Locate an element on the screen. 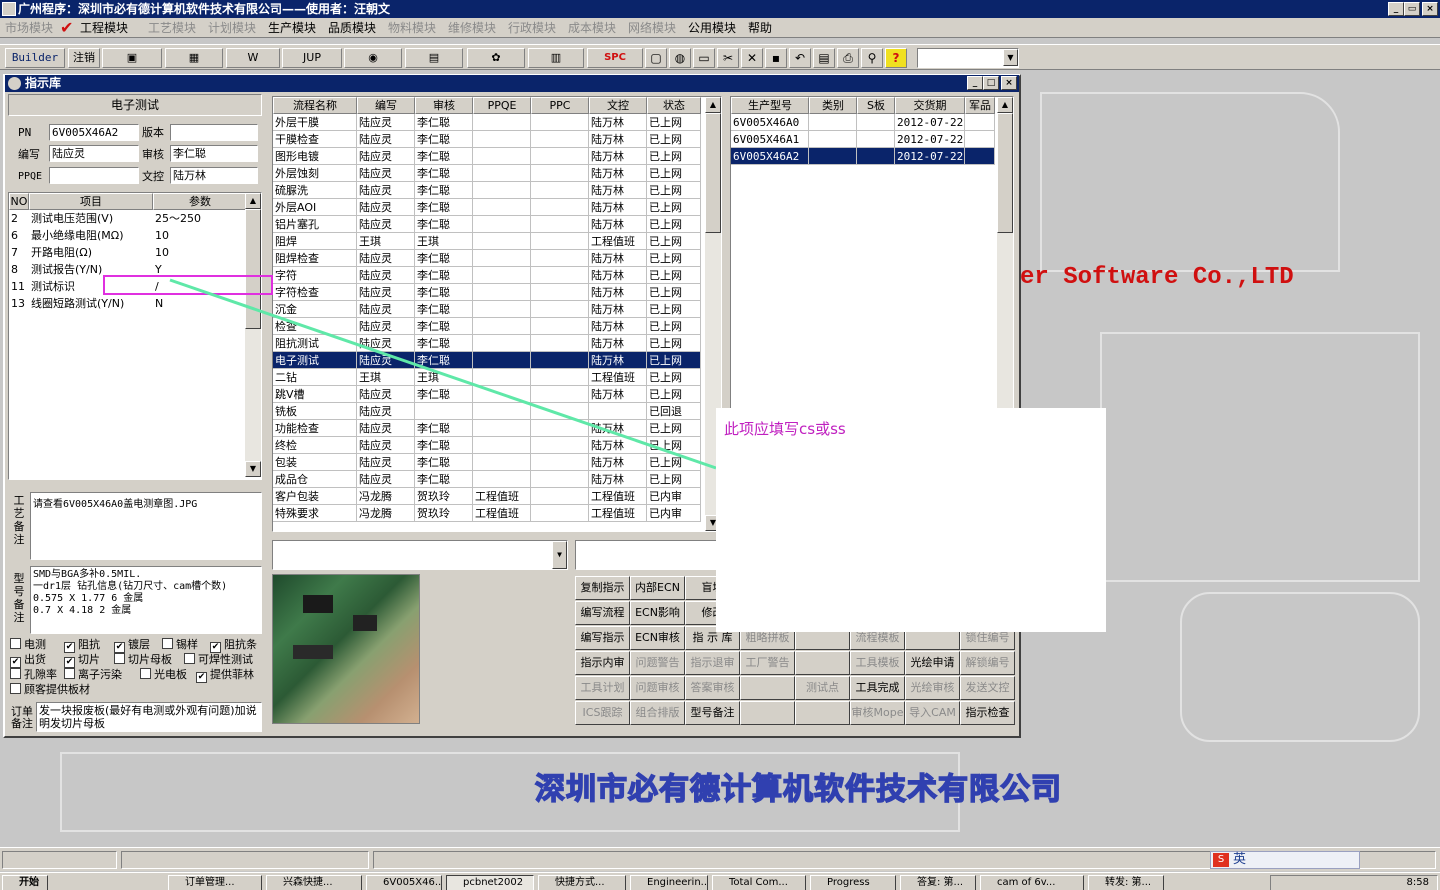 The height and width of the screenshot is (890, 1440). process-row: 字符 陆应灵 李仁聪 陆万林 已上网 is located at coordinates (497, 275).